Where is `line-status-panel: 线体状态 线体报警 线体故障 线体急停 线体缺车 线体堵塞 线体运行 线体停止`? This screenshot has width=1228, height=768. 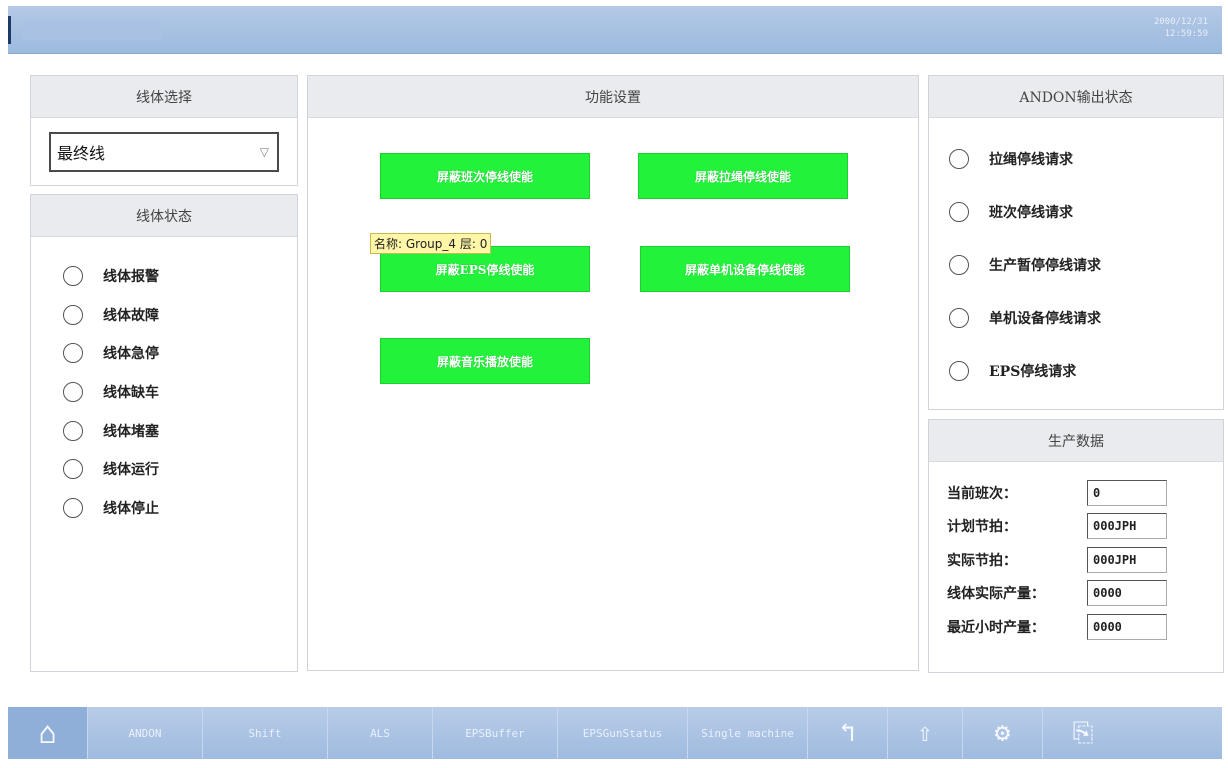 line-status-panel: 线体状态 线体报警 线体故障 线体急停 线体缺车 线体堵塞 线体运行 线体停止 is located at coordinates (164, 433).